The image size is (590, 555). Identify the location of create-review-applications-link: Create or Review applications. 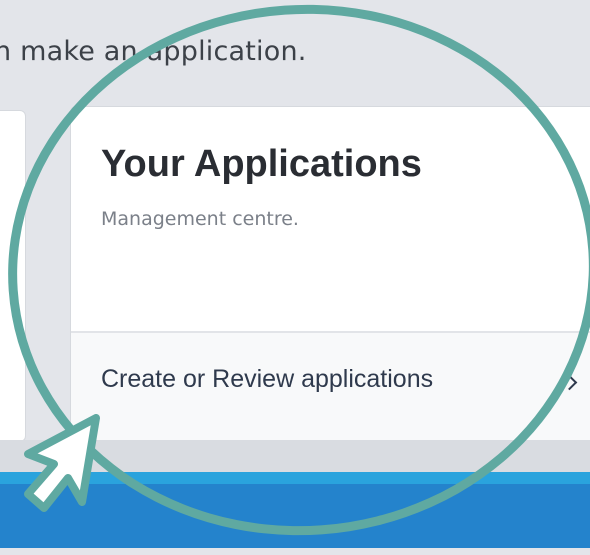
(267, 379).